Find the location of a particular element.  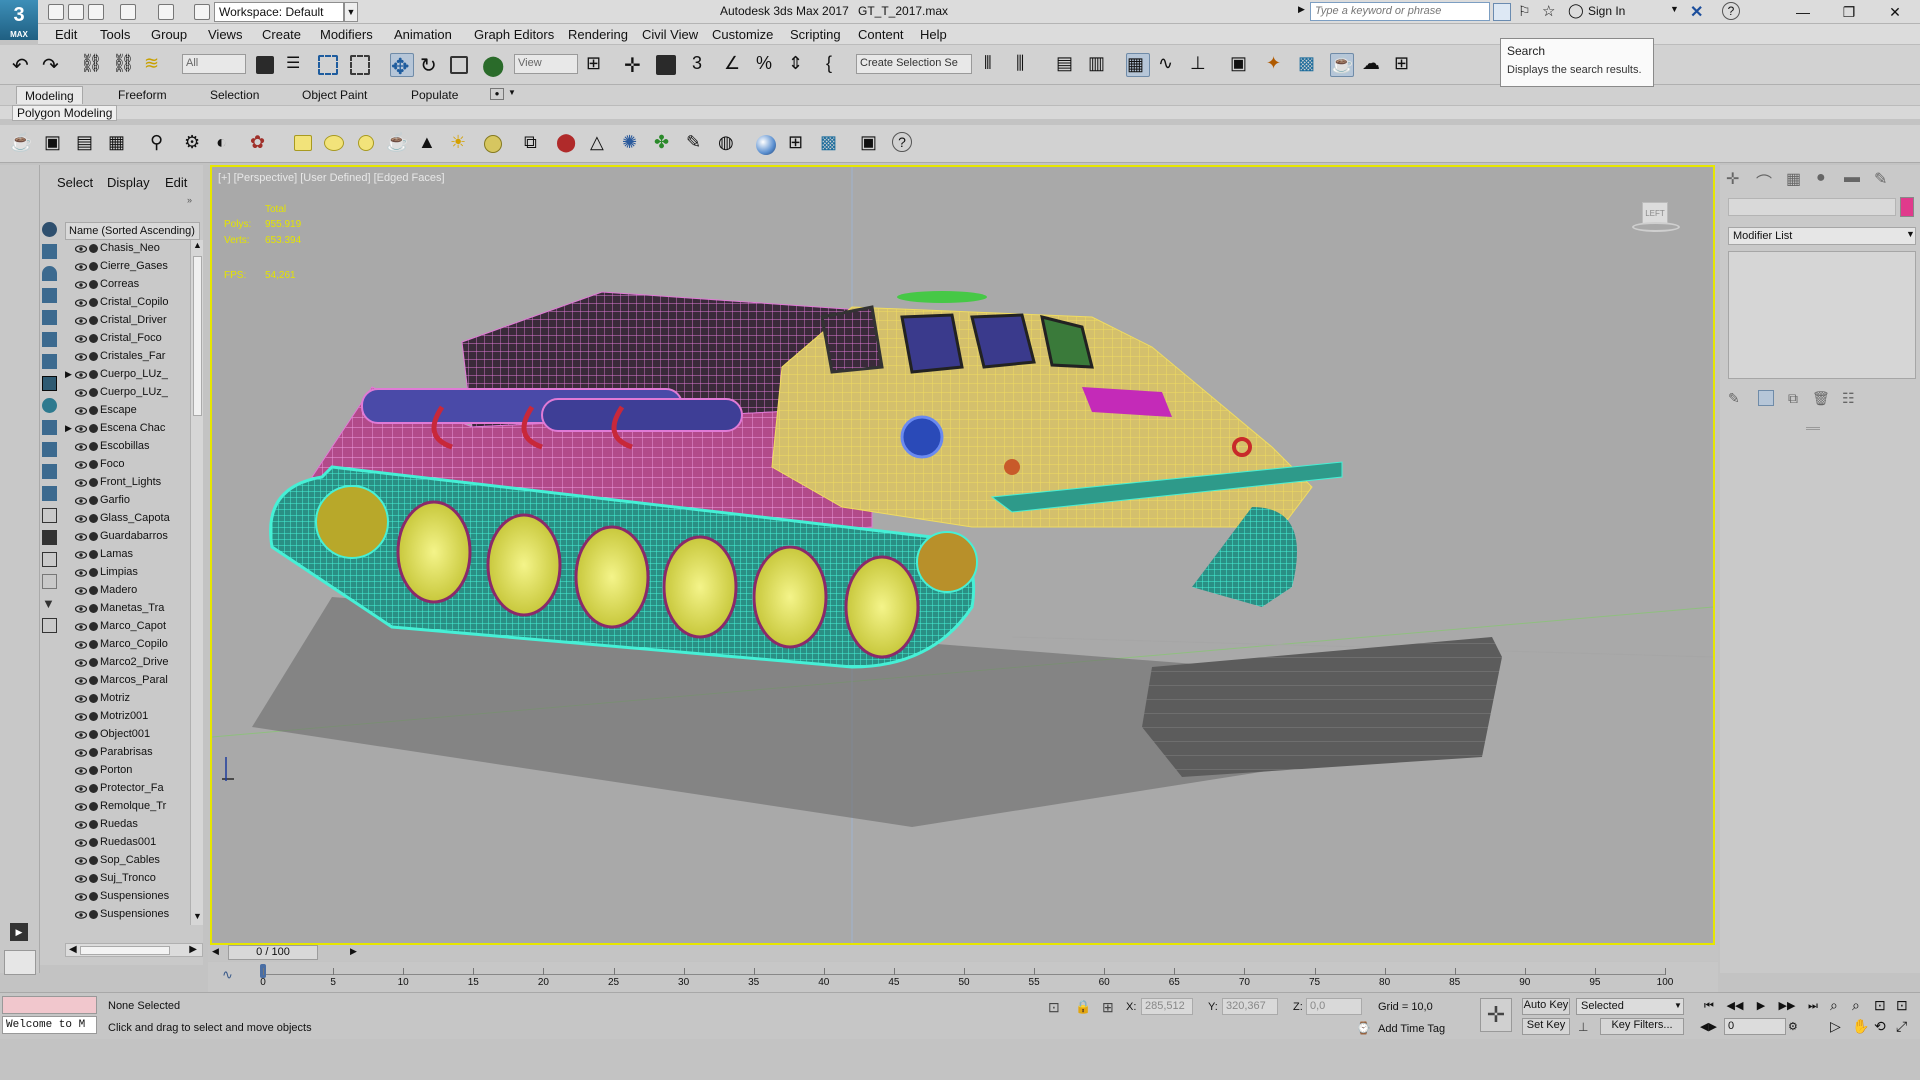

percent-snap-icon: % is located at coordinates (768, 65).